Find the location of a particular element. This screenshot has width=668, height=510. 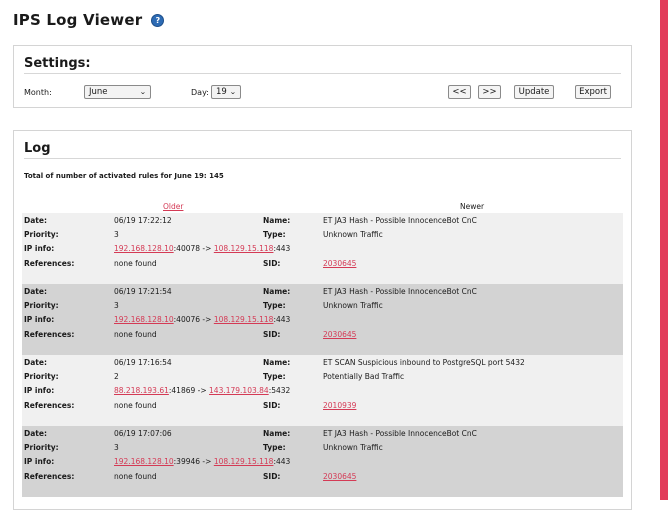

dst-port: :5432 is located at coordinates (279, 390).